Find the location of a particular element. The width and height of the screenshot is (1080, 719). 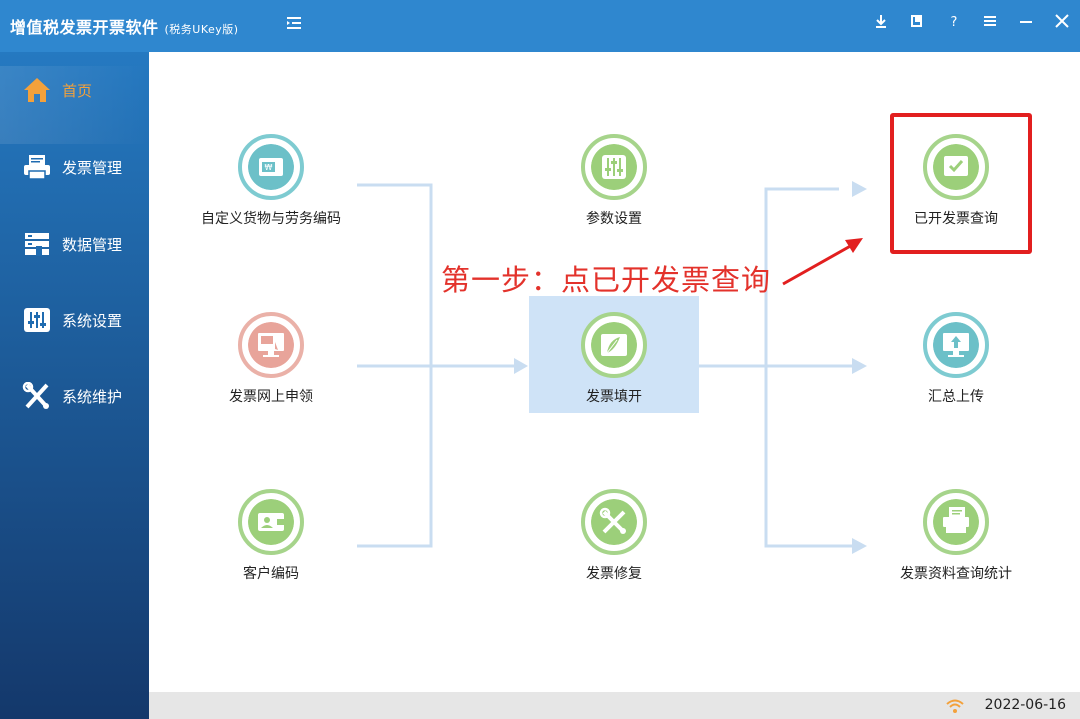

sidebar-item-system-settings: 系统设置 is located at coordinates (74, 320).